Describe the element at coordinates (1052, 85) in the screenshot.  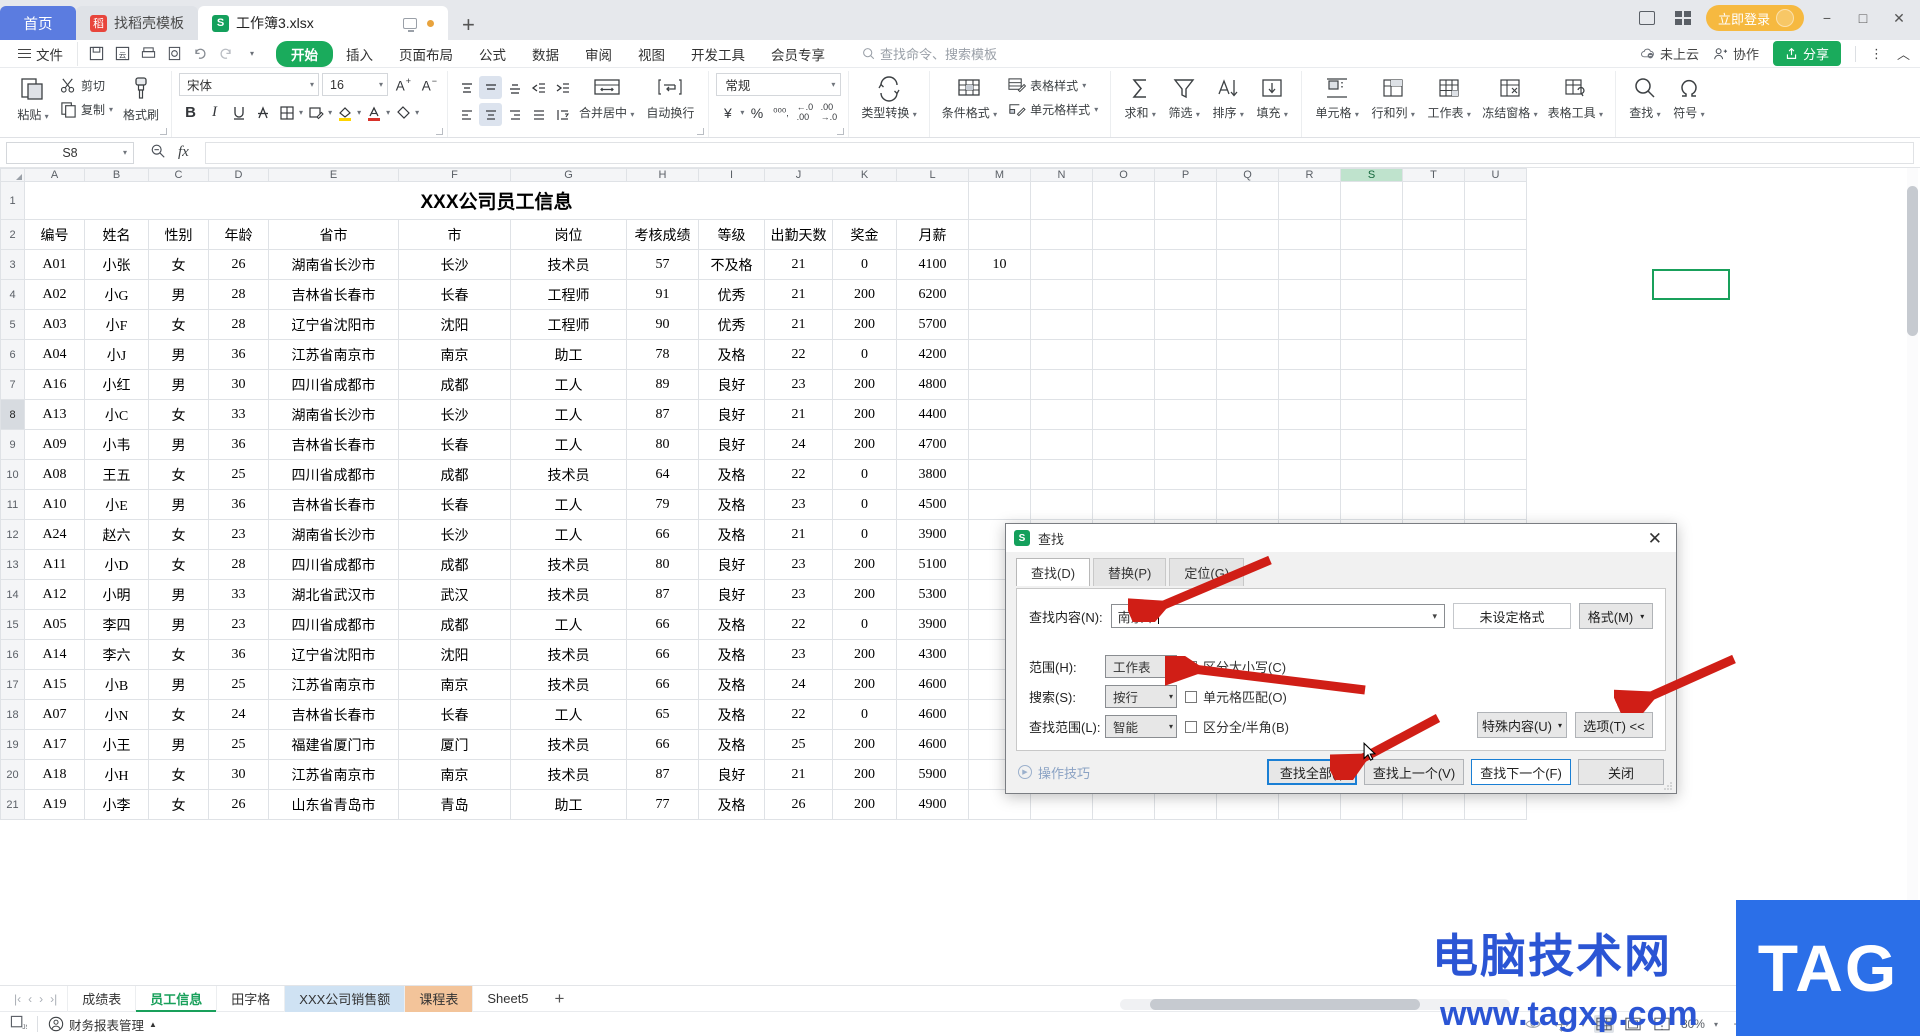
I see `table-style-button: 表格样式 ▾` at that location.